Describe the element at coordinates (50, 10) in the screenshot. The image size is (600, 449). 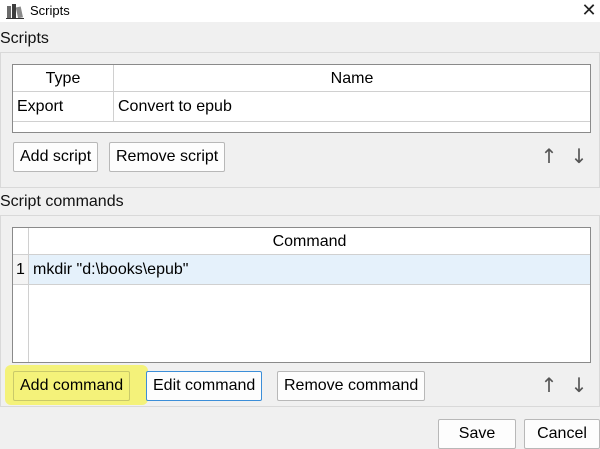
I see `window-title: Scripts` at that location.